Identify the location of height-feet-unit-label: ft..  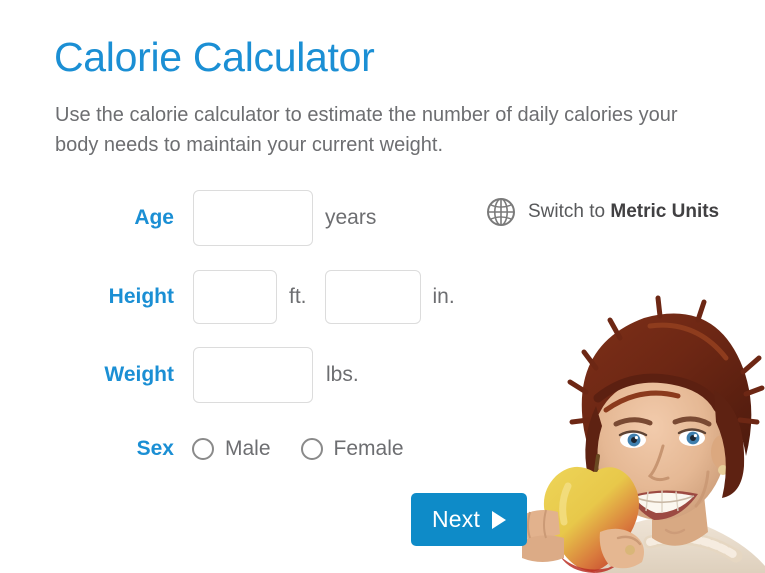
(298, 296).